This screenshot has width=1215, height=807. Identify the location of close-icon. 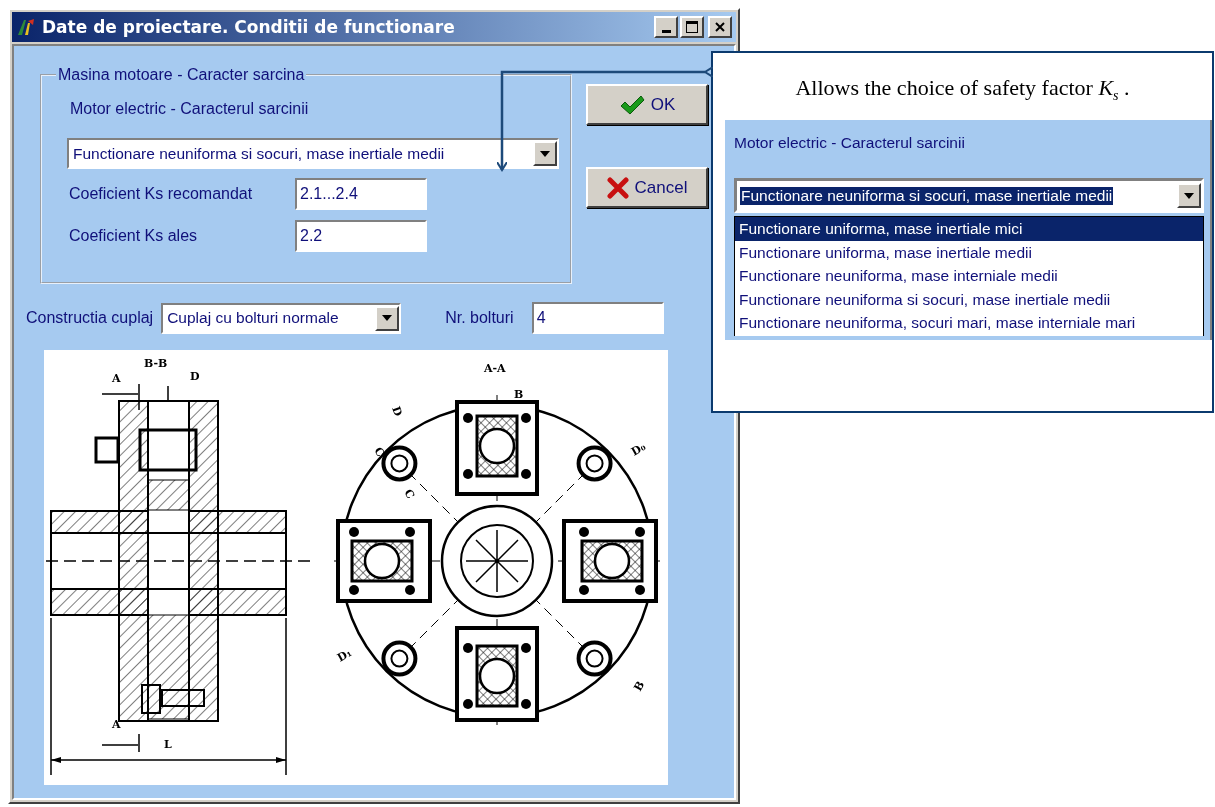
(720, 27).